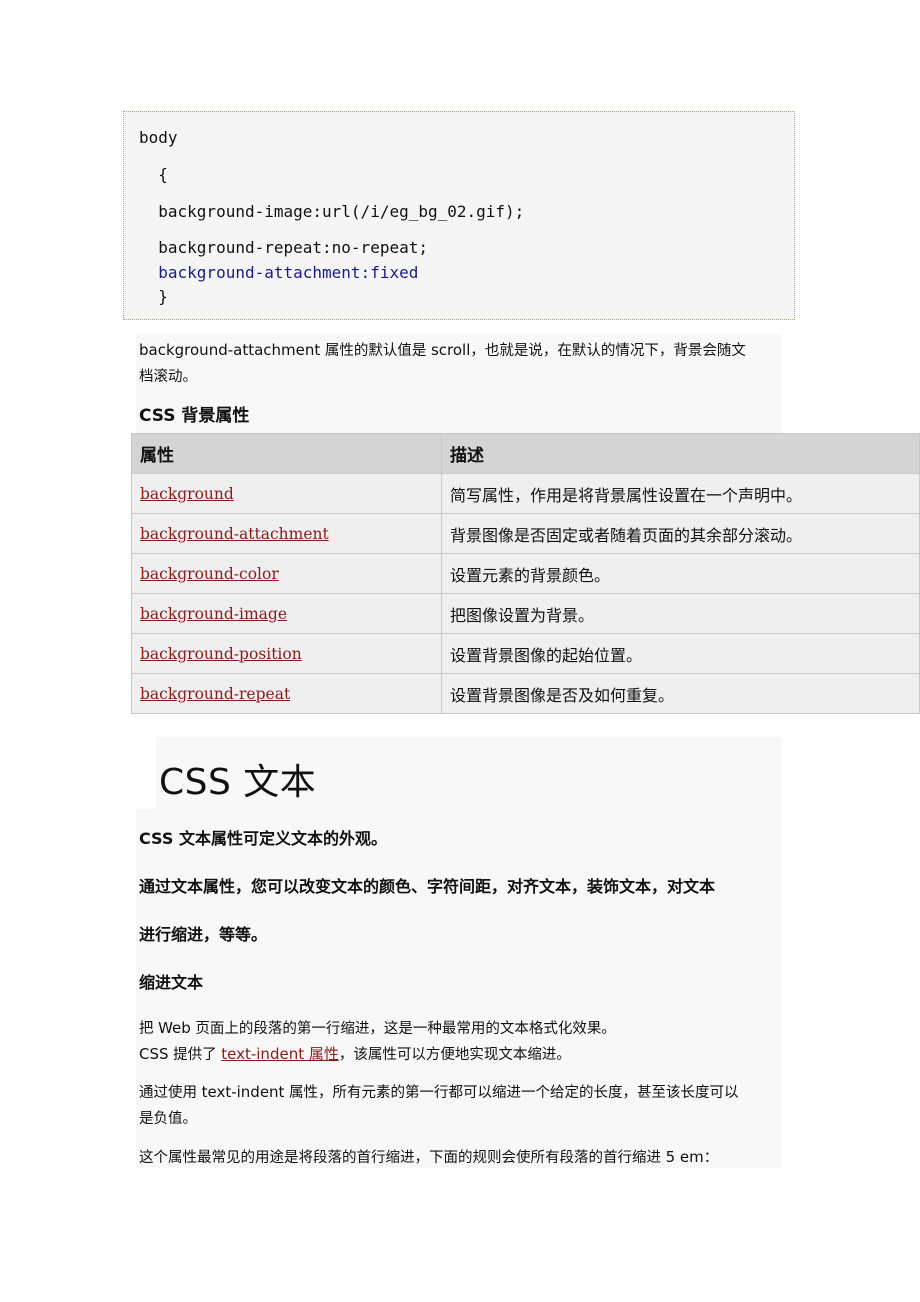 The image size is (920, 1302). Describe the element at coordinates (187, 494) in the screenshot. I see `property-link-background: background` at that location.